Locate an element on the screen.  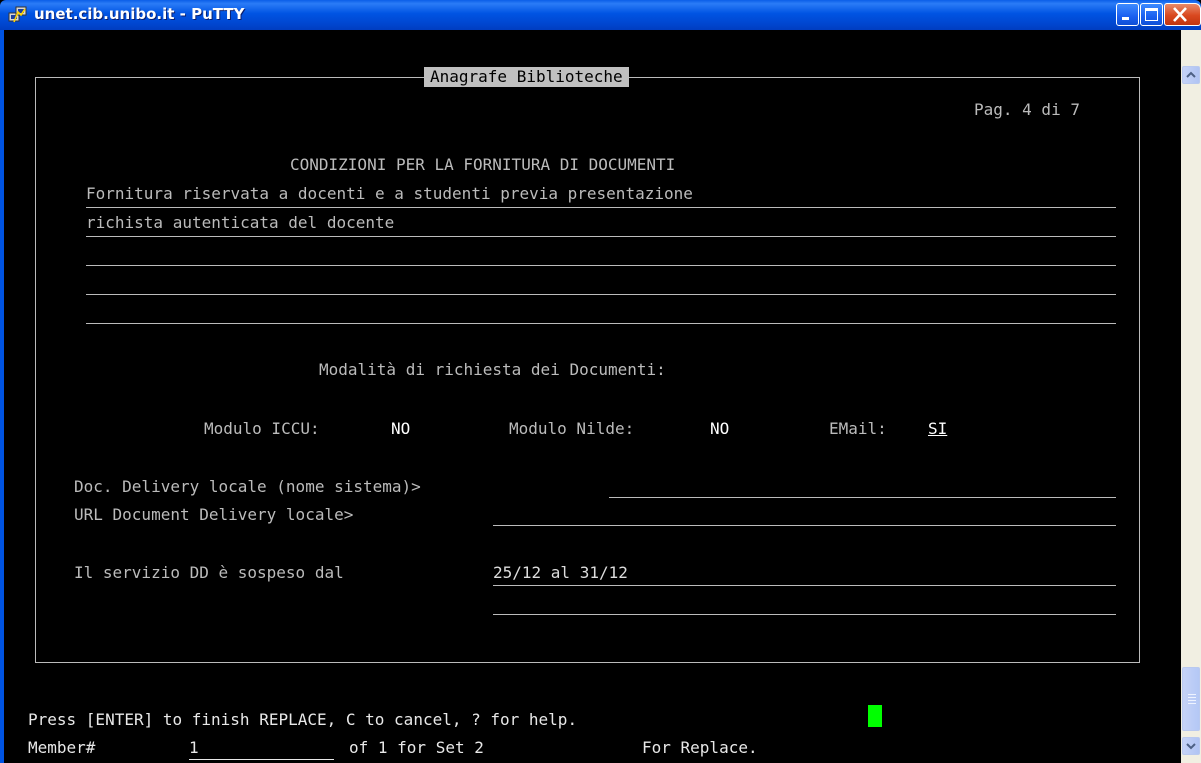
frame-title: Anagrafe Biblioteche is located at coordinates (526, 77).